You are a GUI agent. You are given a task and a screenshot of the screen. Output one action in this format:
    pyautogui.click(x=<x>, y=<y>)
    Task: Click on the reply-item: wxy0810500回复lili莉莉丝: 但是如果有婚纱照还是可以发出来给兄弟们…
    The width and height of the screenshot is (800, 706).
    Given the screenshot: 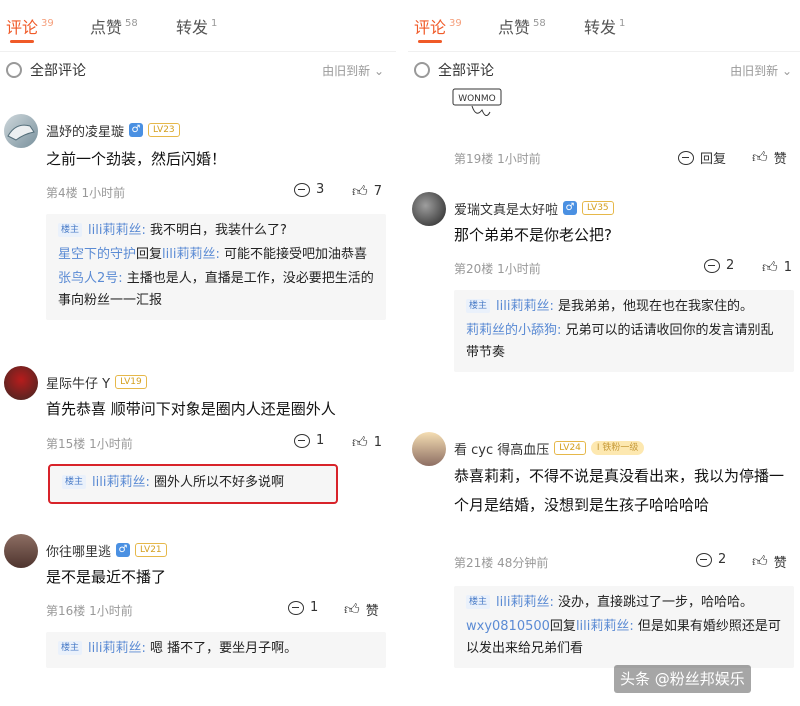 What is the action you would take?
    pyautogui.click(x=625, y=638)
    